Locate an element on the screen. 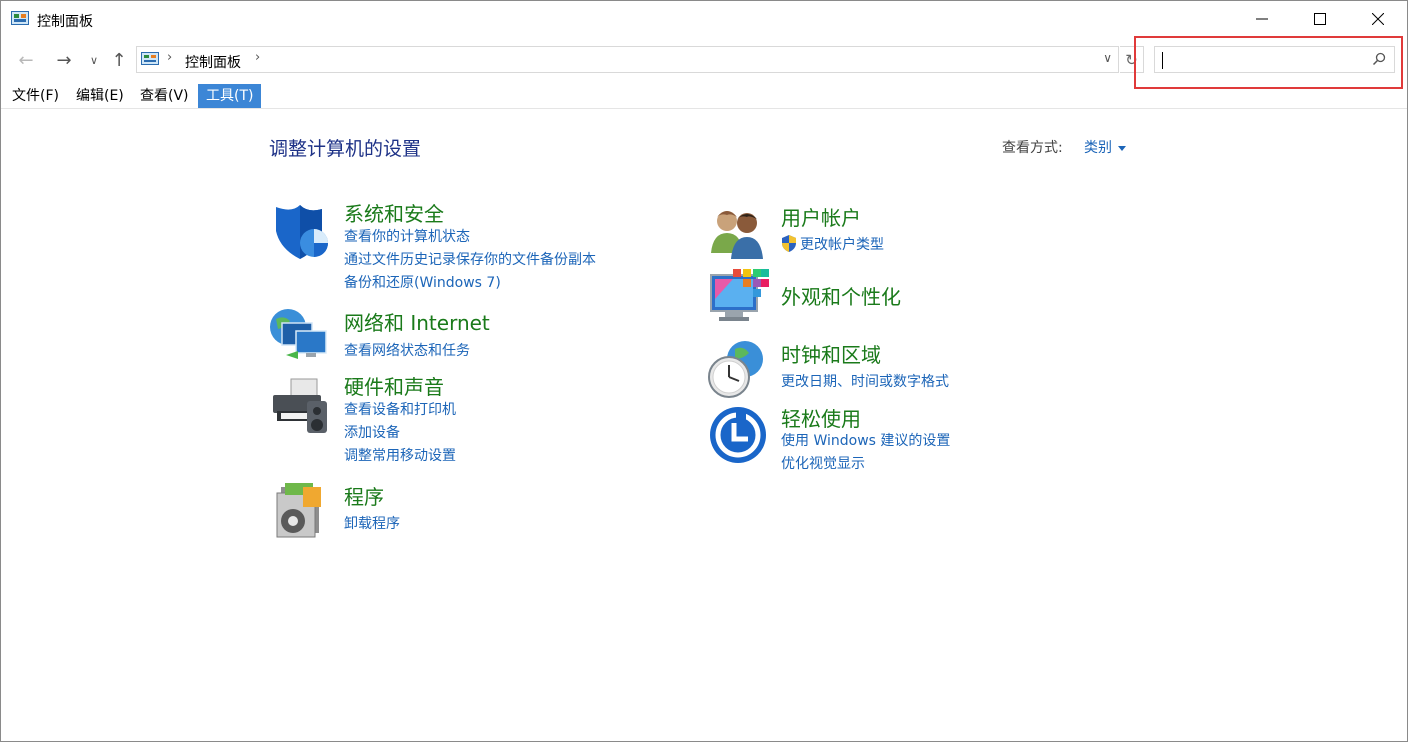  clock-globe-icon is located at coordinates (737, 369).